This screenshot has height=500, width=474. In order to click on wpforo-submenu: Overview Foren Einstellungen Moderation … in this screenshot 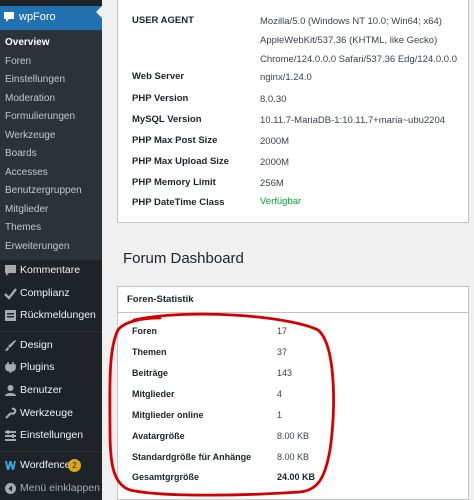, I will do `click(51, 145)`.